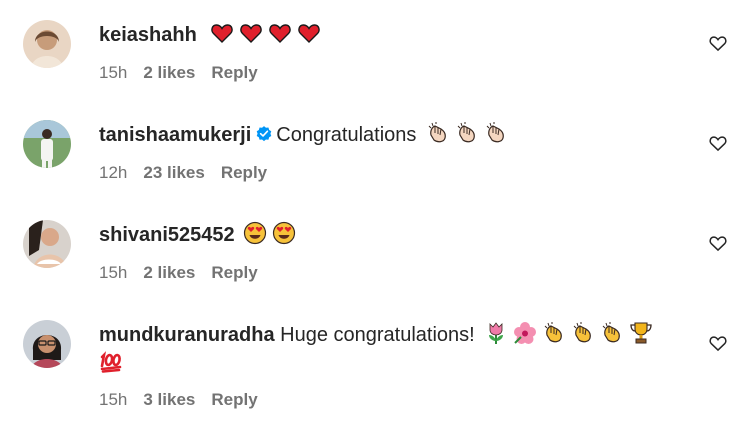 Image resolution: width=744 pixels, height=424 pixels. I want to click on username: tanishaamukerji, so click(175, 135).